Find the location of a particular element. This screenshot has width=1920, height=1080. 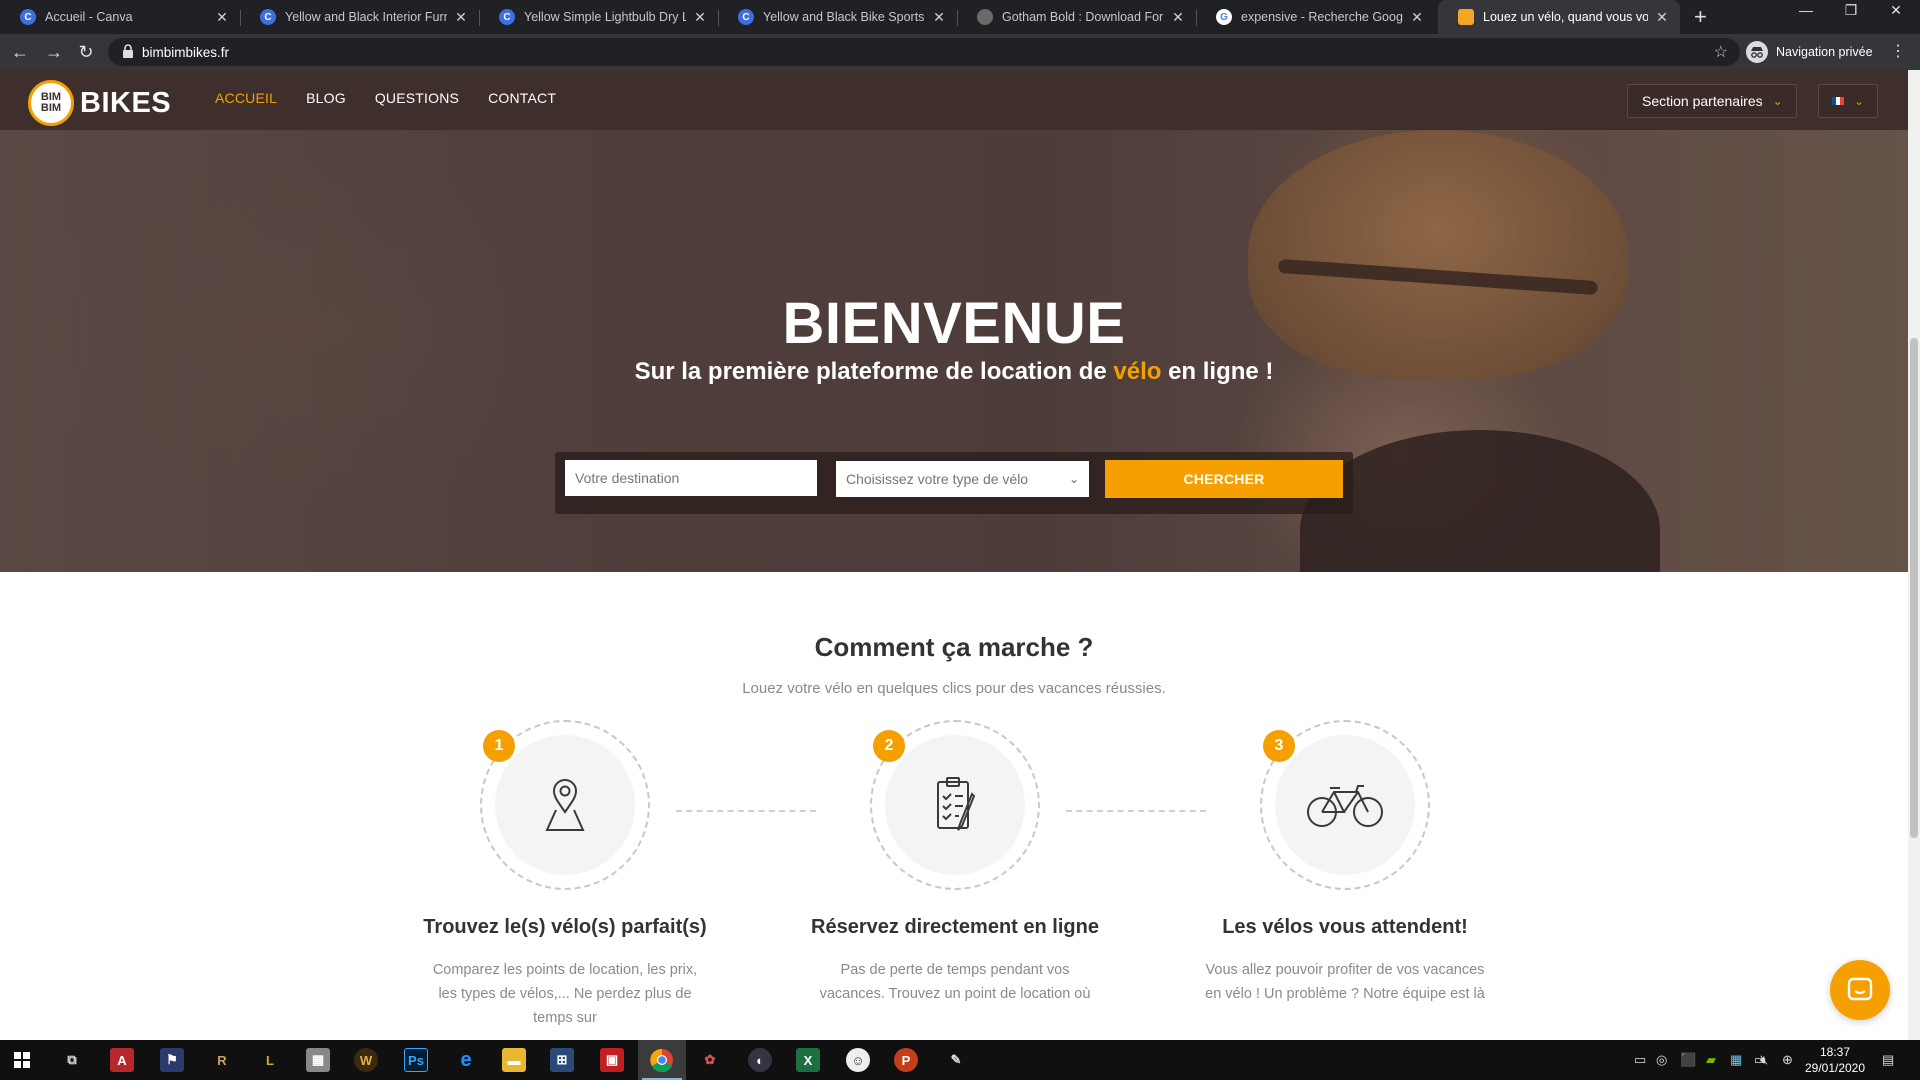

file-explorer-icon: ▬ is located at coordinates (514, 1060).